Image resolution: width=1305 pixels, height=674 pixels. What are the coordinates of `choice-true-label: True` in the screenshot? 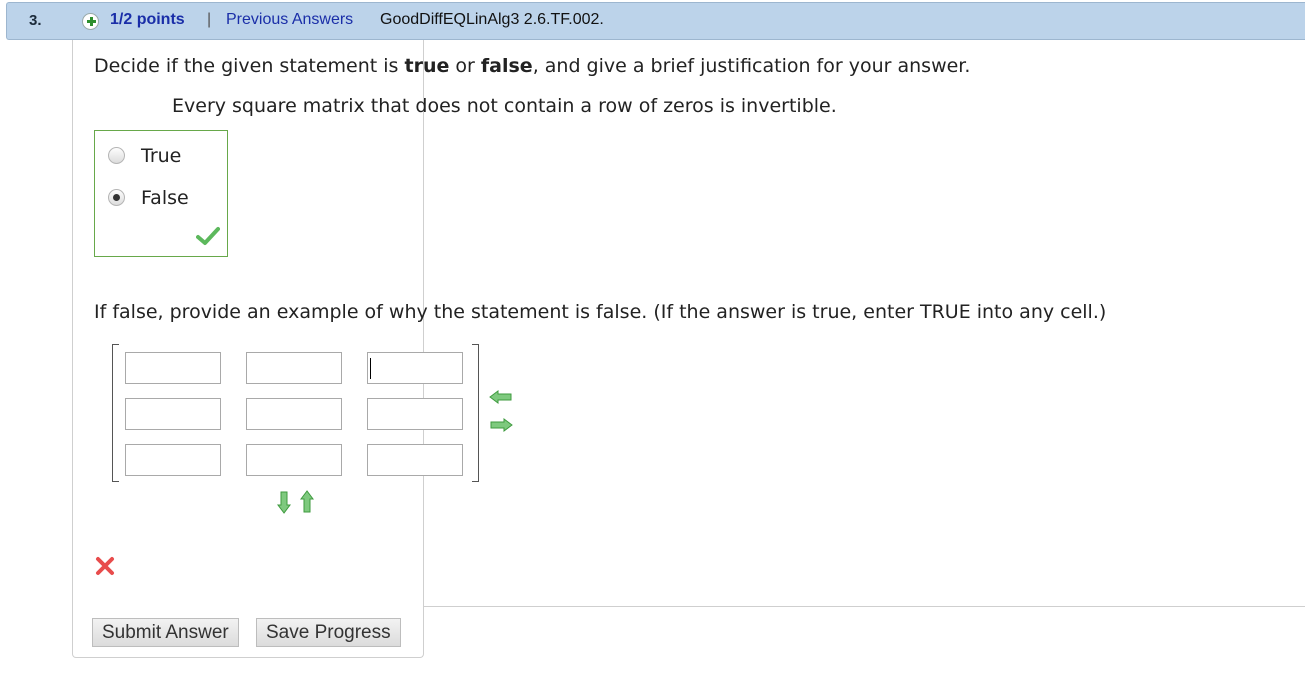 It's located at (161, 156).